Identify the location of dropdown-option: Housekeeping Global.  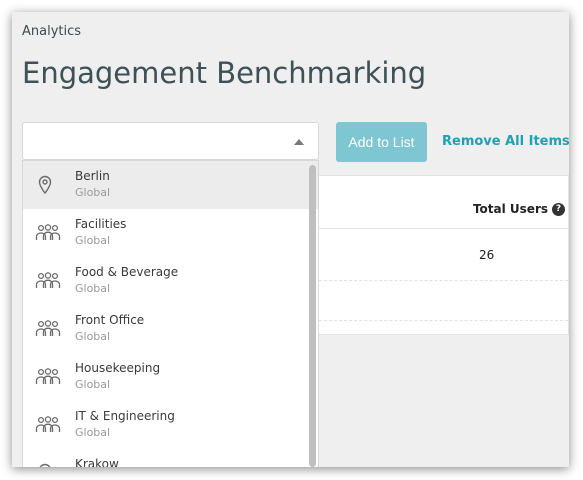
(170, 377).